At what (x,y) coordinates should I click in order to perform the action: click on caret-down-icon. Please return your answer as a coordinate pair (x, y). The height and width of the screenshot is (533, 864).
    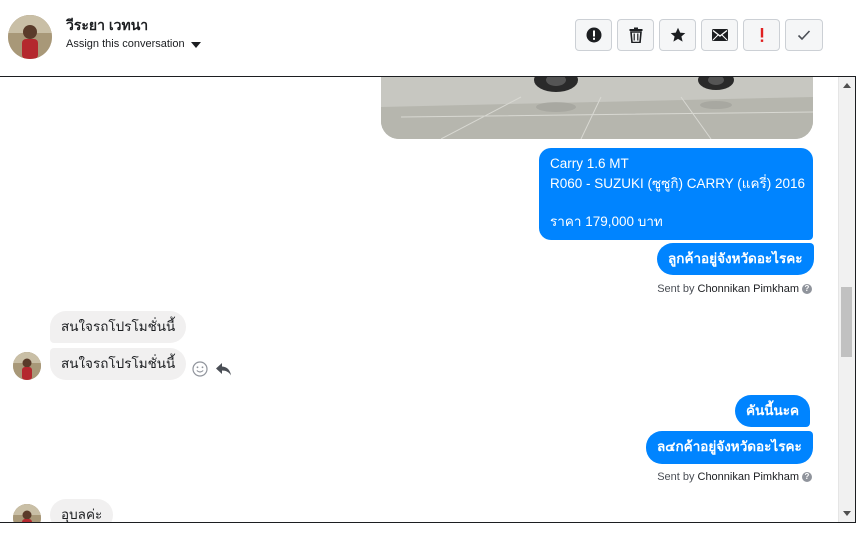
    Looking at the image, I should click on (195, 44).